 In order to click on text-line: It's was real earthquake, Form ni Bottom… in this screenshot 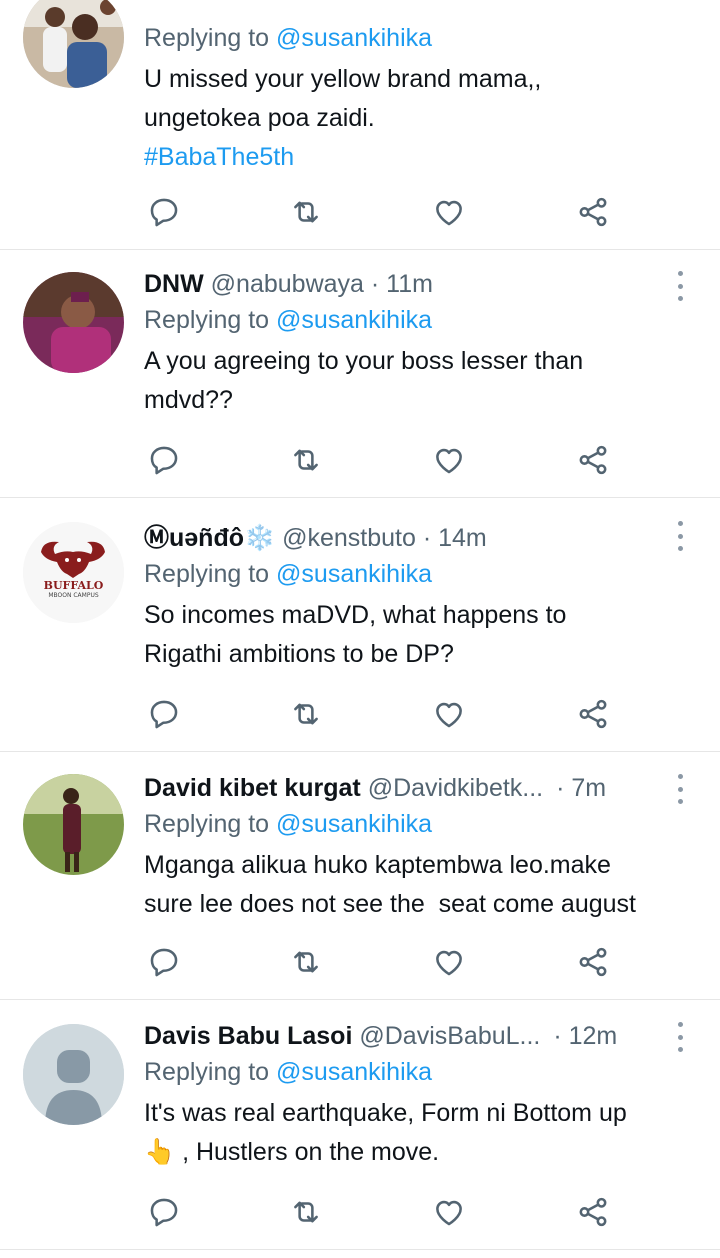, I will do `click(385, 1113)`.